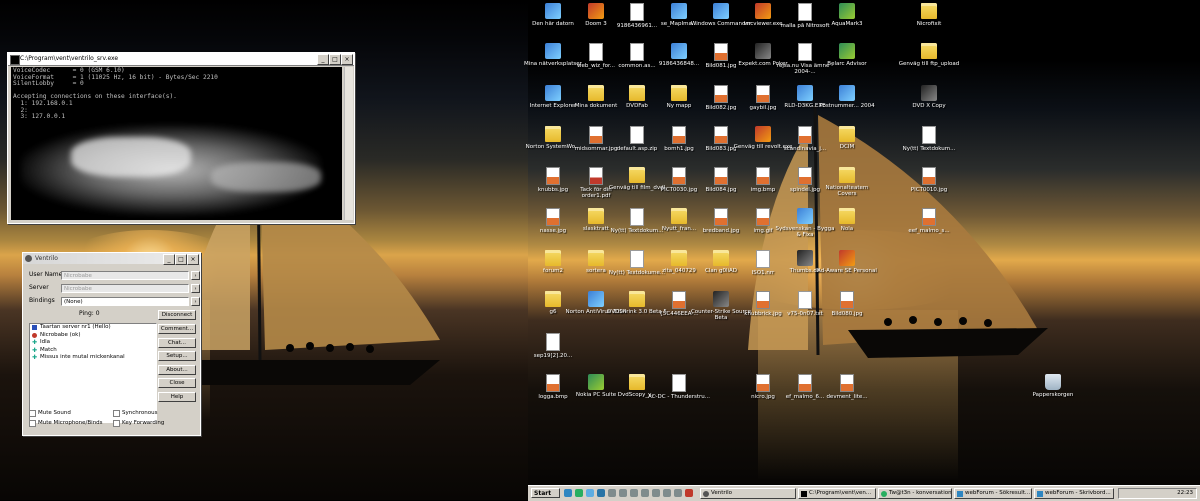  I want to click on console-scrollbar, so click(348, 143).